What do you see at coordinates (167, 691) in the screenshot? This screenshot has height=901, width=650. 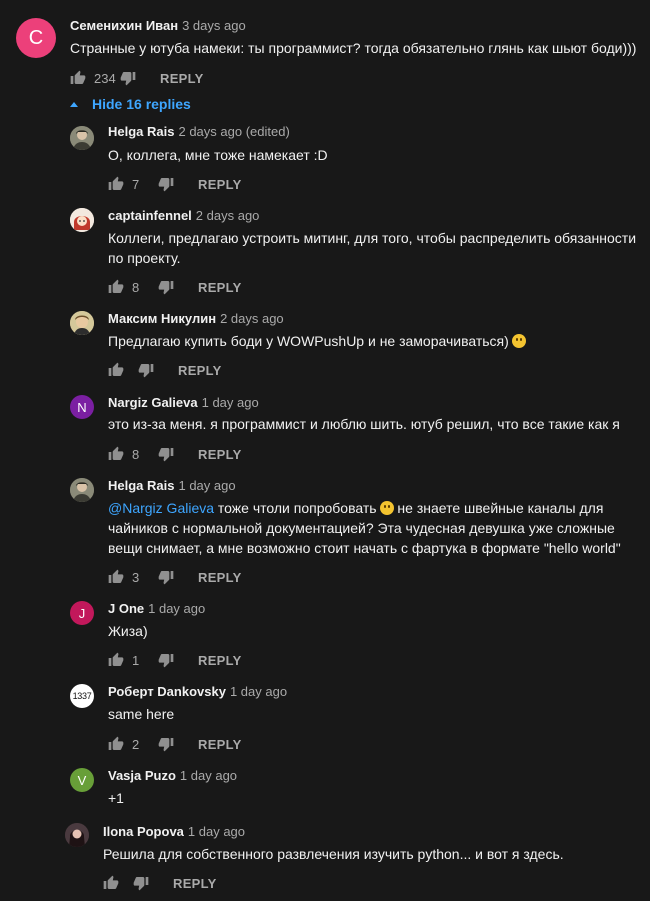 I see `author-name: Роберт Dankovsky` at bounding box center [167, 691].